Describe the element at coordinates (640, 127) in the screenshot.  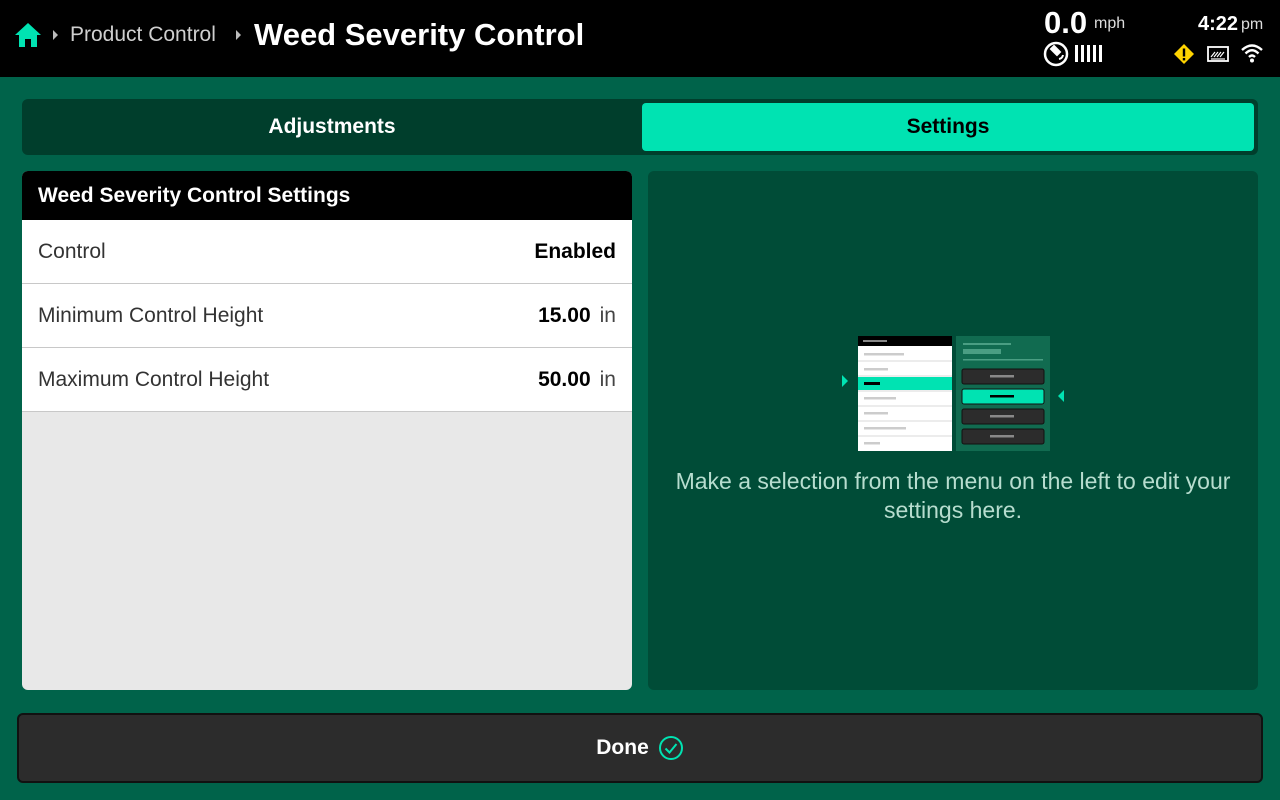
I see `tab-bar: Adjustments Settings` at that location.